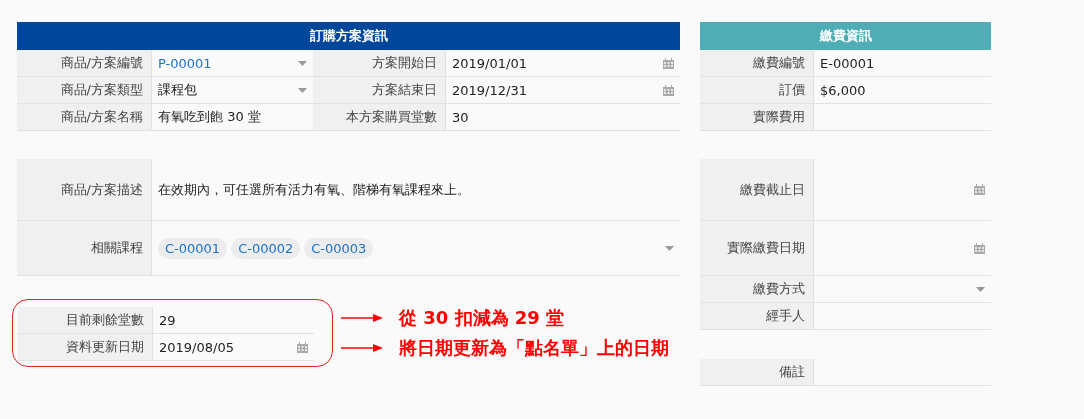  I want to click on field-label: 目前剩餘堂數, so click(85, 320).